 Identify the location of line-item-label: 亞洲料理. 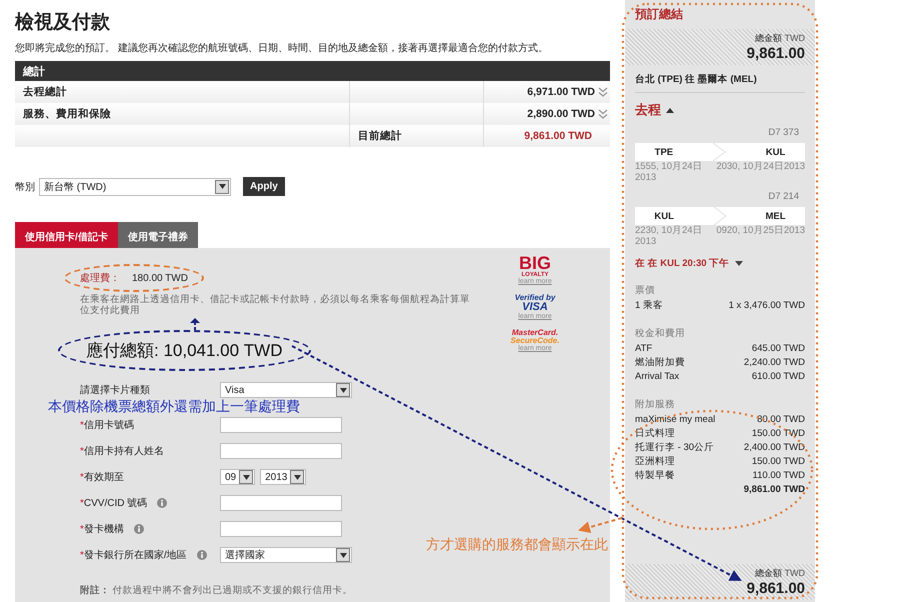
(655, 462).